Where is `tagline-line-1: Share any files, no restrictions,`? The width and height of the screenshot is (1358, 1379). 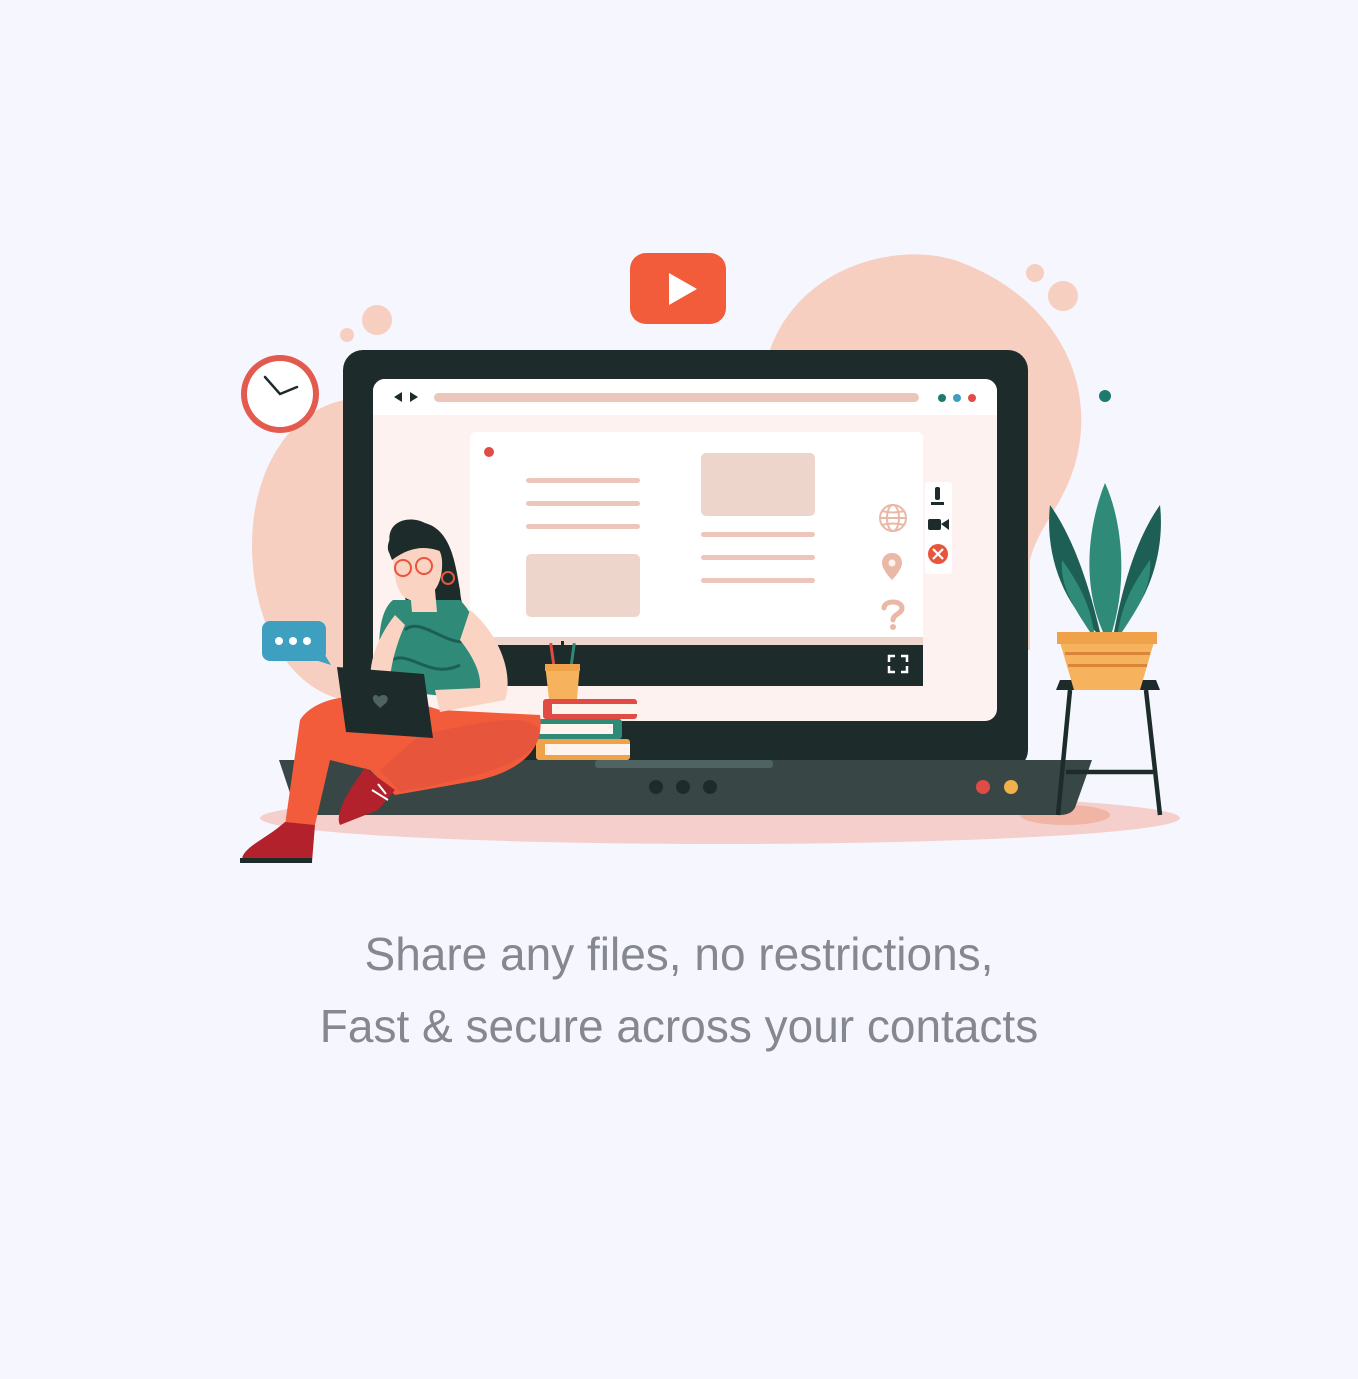 tagline-line-1: Share any files, no restrictions, is located at coordinates (679, 954).